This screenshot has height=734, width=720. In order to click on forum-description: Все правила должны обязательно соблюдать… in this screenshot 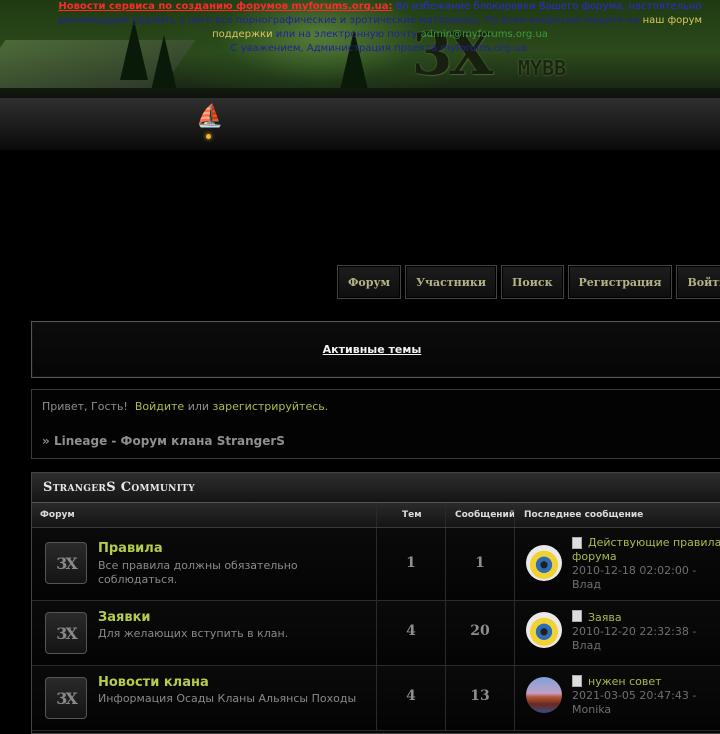, I will do `click(198, 572)`.